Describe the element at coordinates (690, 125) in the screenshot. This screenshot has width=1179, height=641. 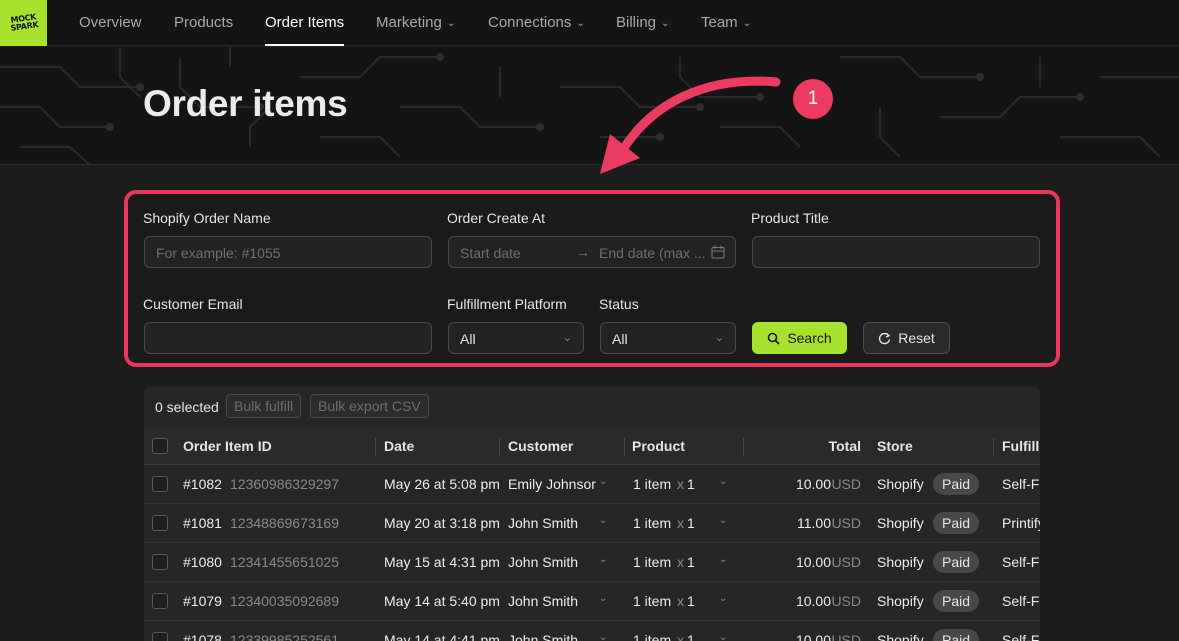
I see `annotation-arrow-icon` at that location.